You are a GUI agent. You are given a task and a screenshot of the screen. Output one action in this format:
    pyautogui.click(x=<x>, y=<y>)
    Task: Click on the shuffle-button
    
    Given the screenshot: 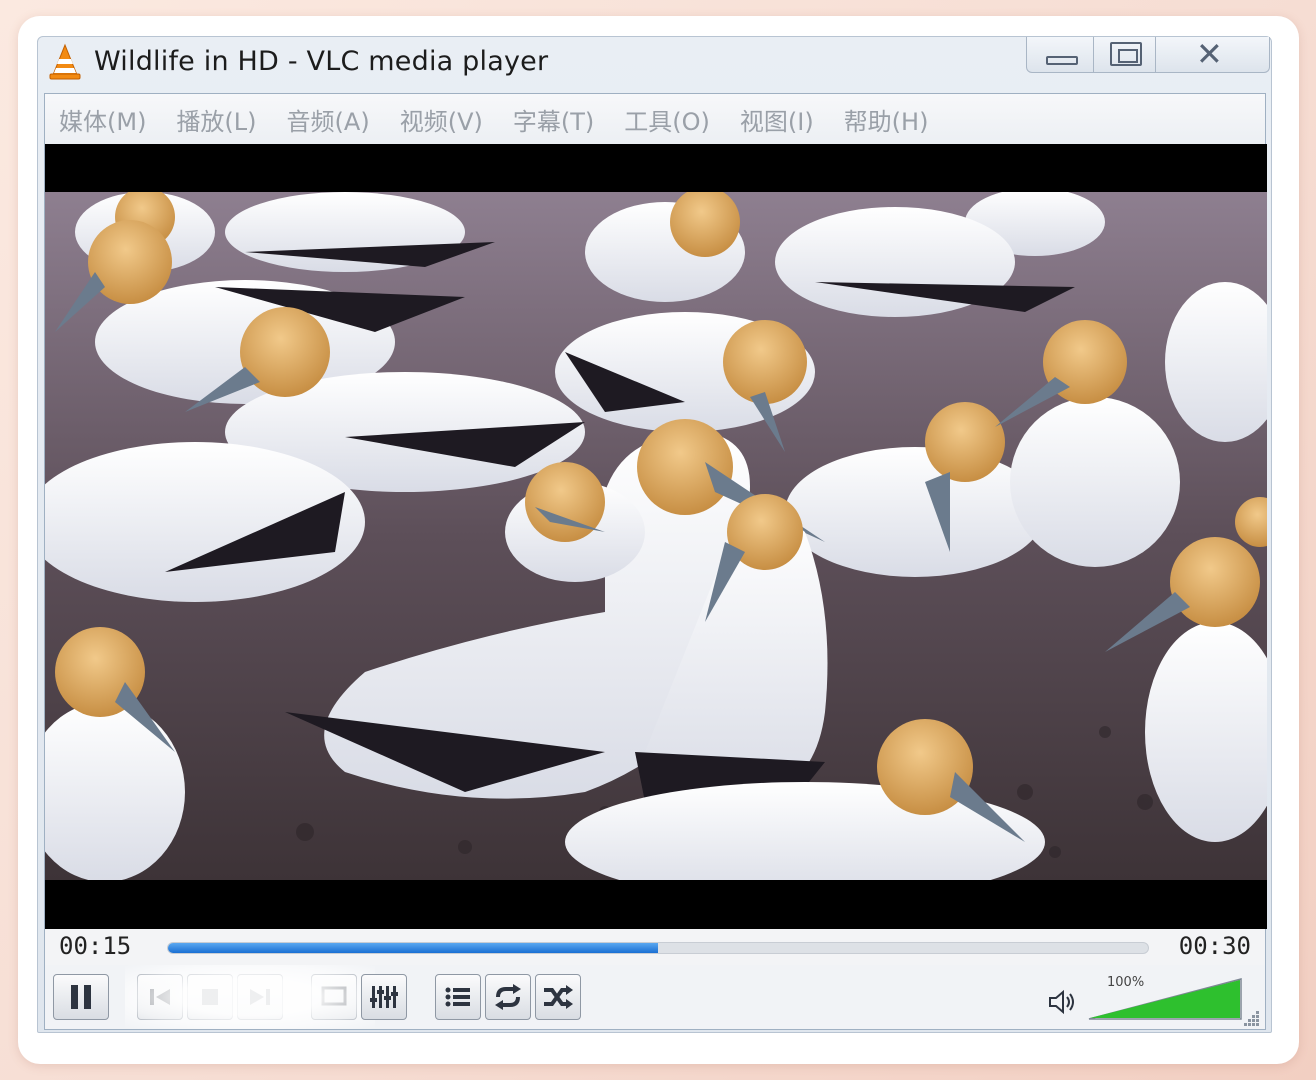 What is the action you would take?
    pyautogui.click(x=558, y=997)
    